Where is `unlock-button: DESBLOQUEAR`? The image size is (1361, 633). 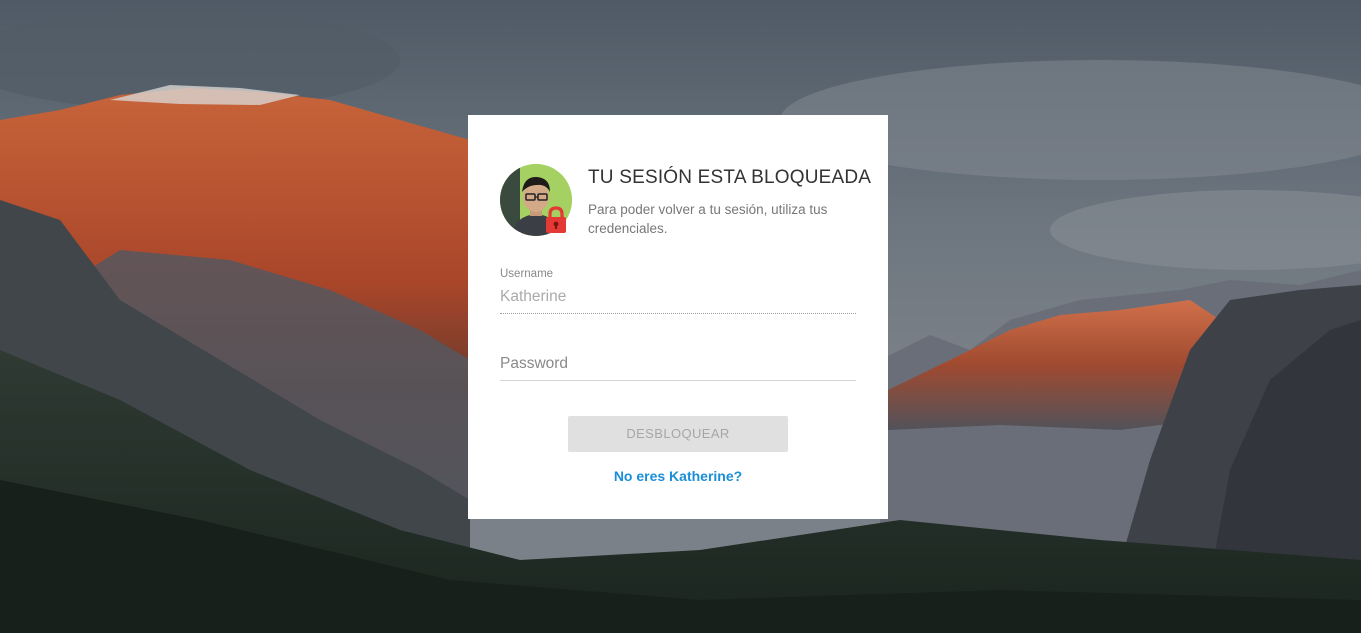
unlock-button: DESBLOQUEAR is located at coordinates (678, 434).